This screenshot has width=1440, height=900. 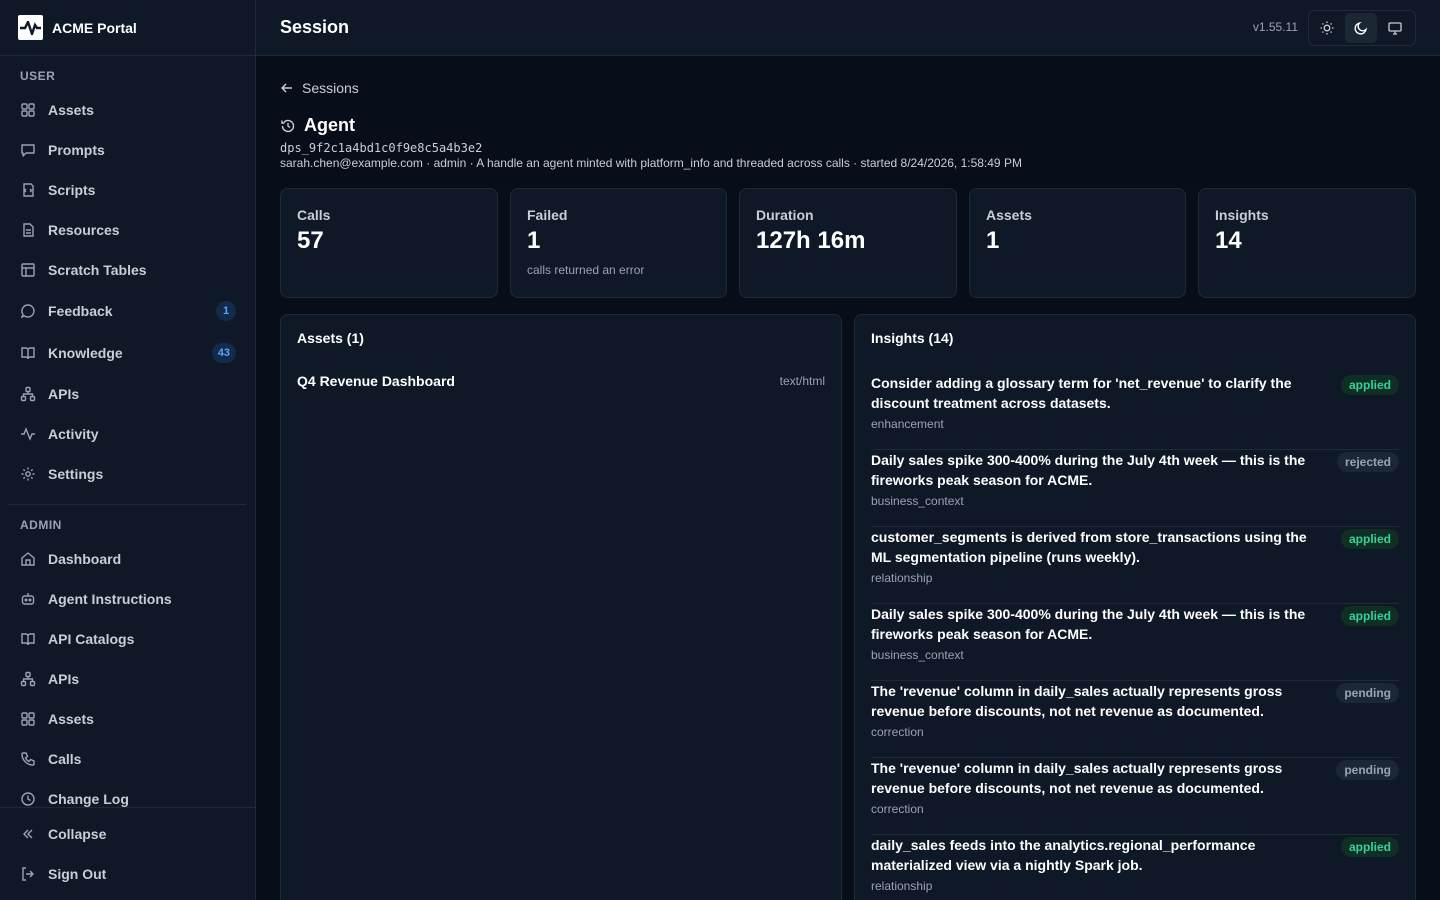 I want to click on sidebar-footer: Collapse Sign Out, so click(x=127, y=853).